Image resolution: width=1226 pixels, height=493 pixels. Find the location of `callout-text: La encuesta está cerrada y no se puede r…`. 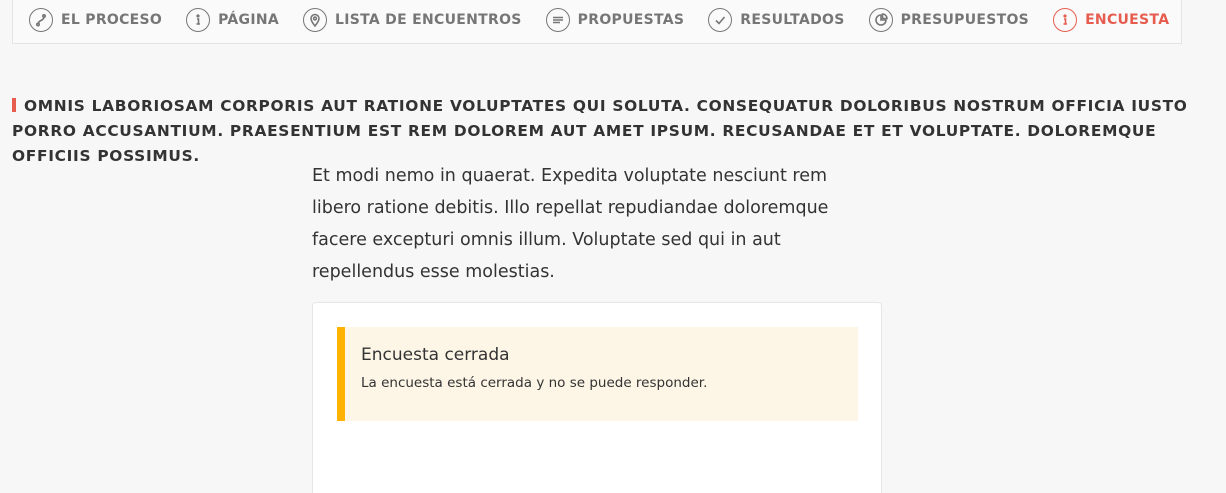

callout-text: La encuesta está cerrada y no se puede r… is located at coordinates (534, 383).